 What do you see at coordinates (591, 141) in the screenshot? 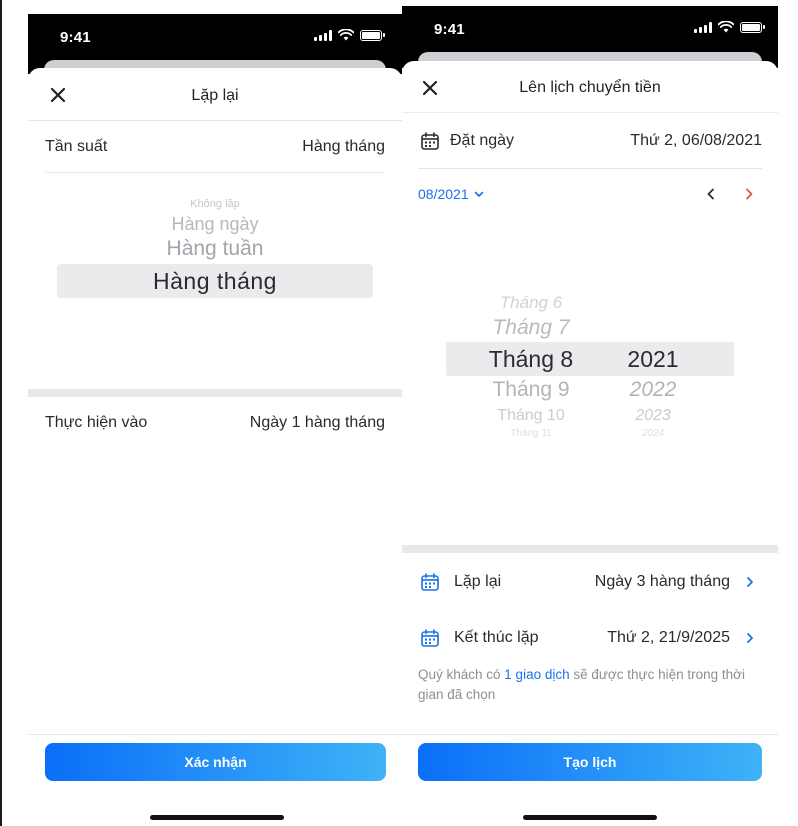
I see `date-row: Đặt ngày Thứ 2, 06/08/2021` at bounding box center [591, 141].